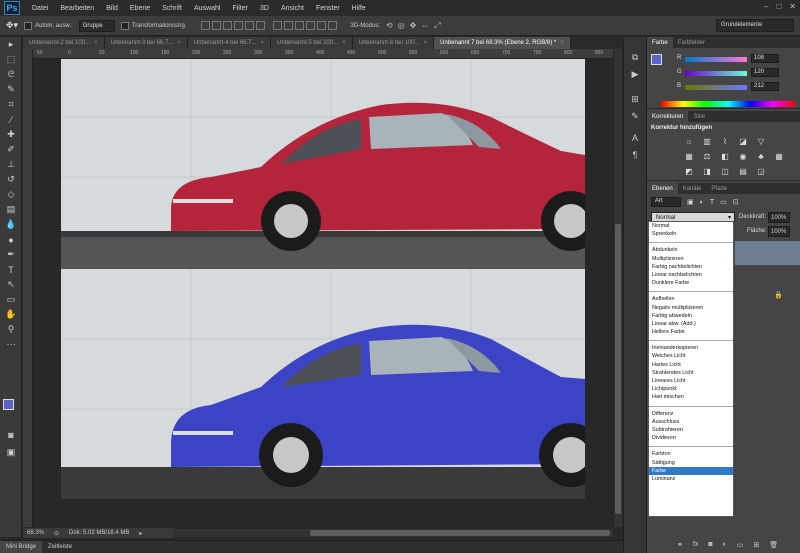 This screenshot has height=553, width=800. I want to click on tab-korrekturen: Korrekturen, so click(668, 116).